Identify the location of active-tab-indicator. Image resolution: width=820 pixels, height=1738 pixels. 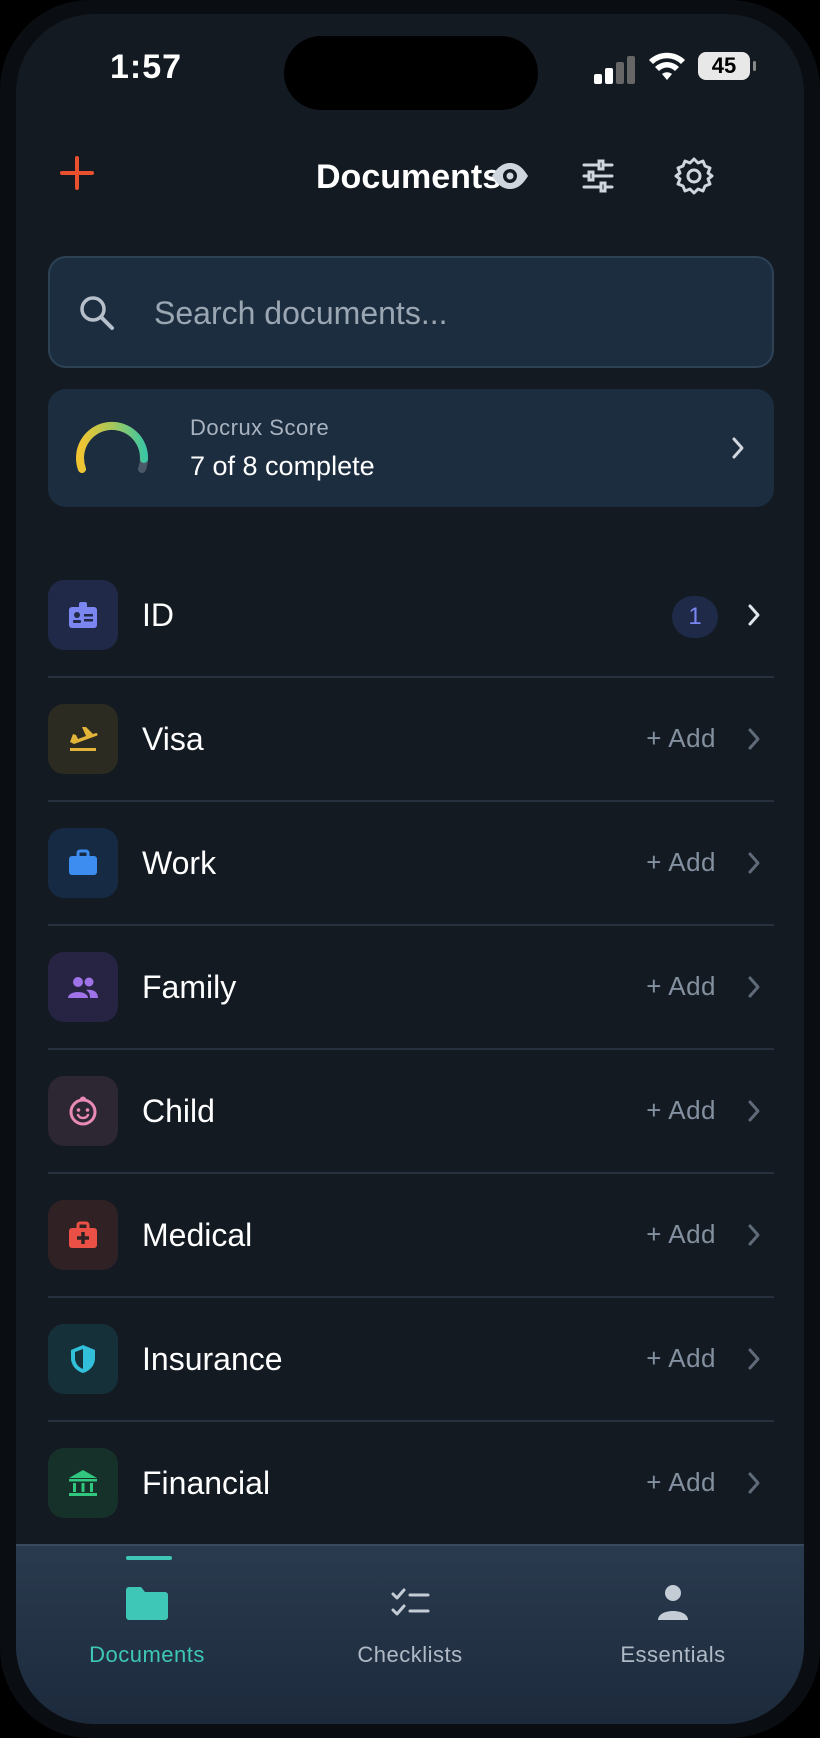
(149, 1558).